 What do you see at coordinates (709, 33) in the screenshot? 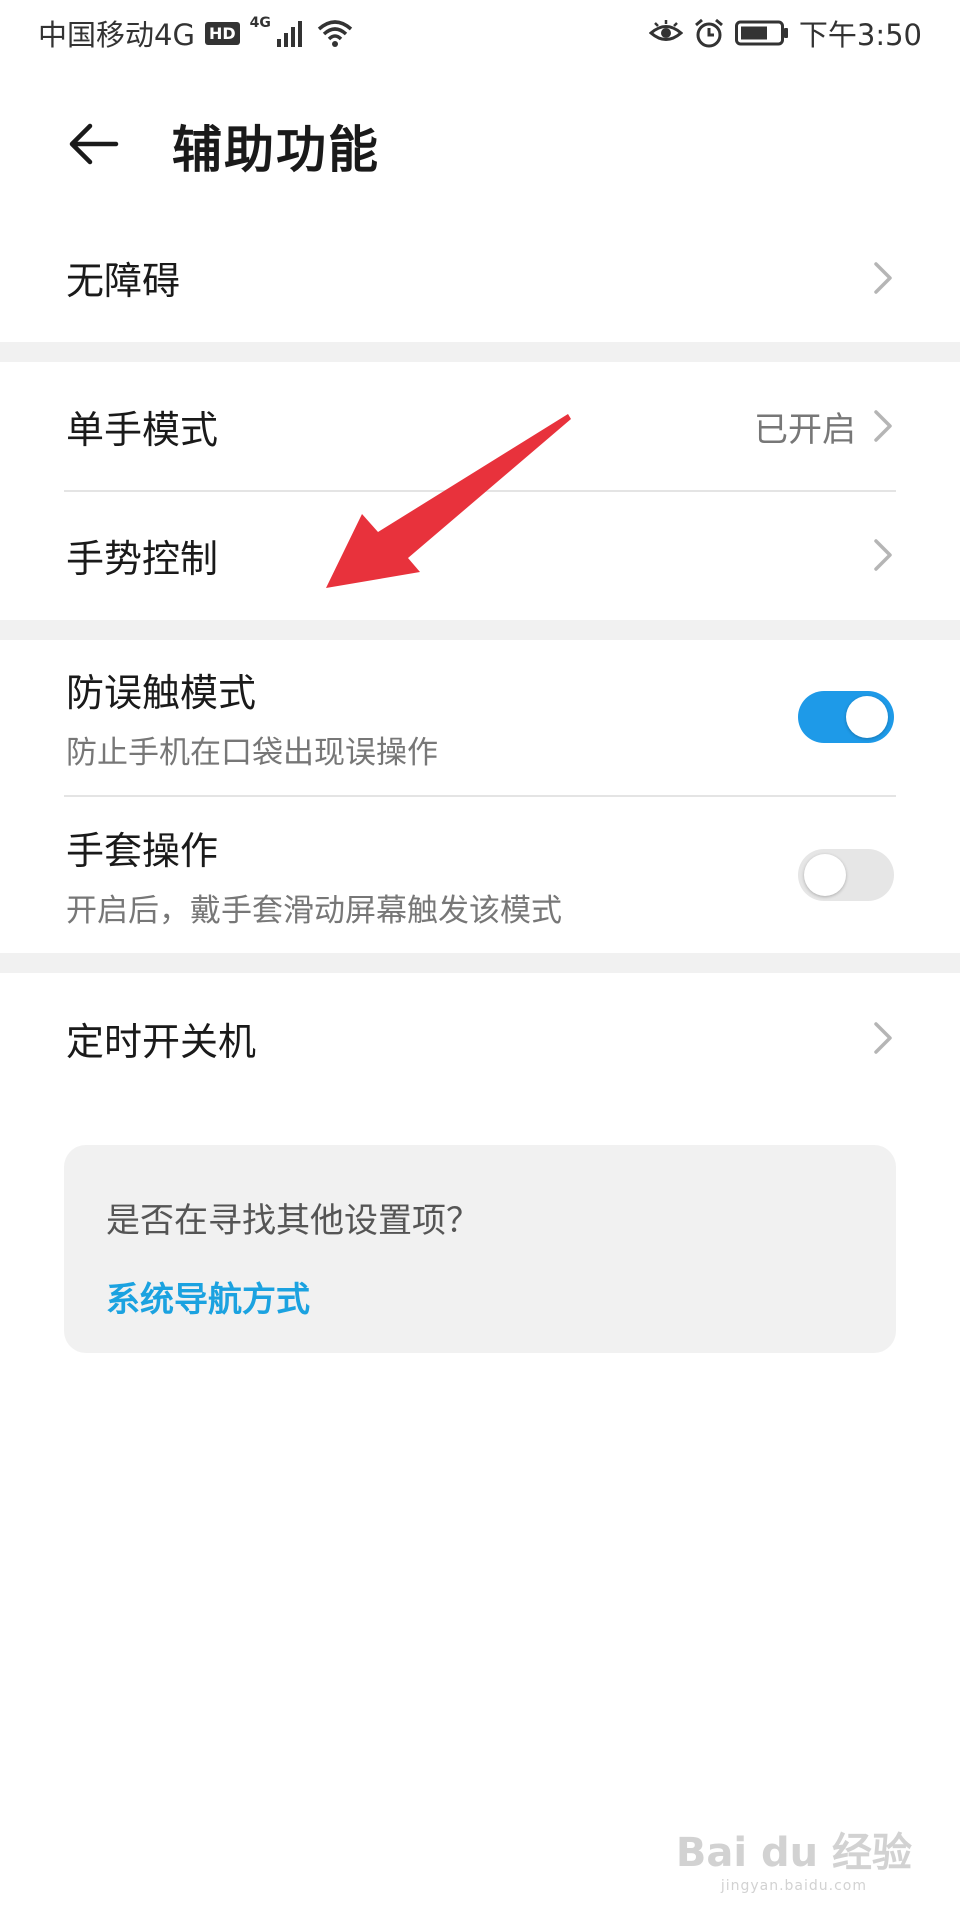
I see `alarm-icon` at bounding box center [709, 33].